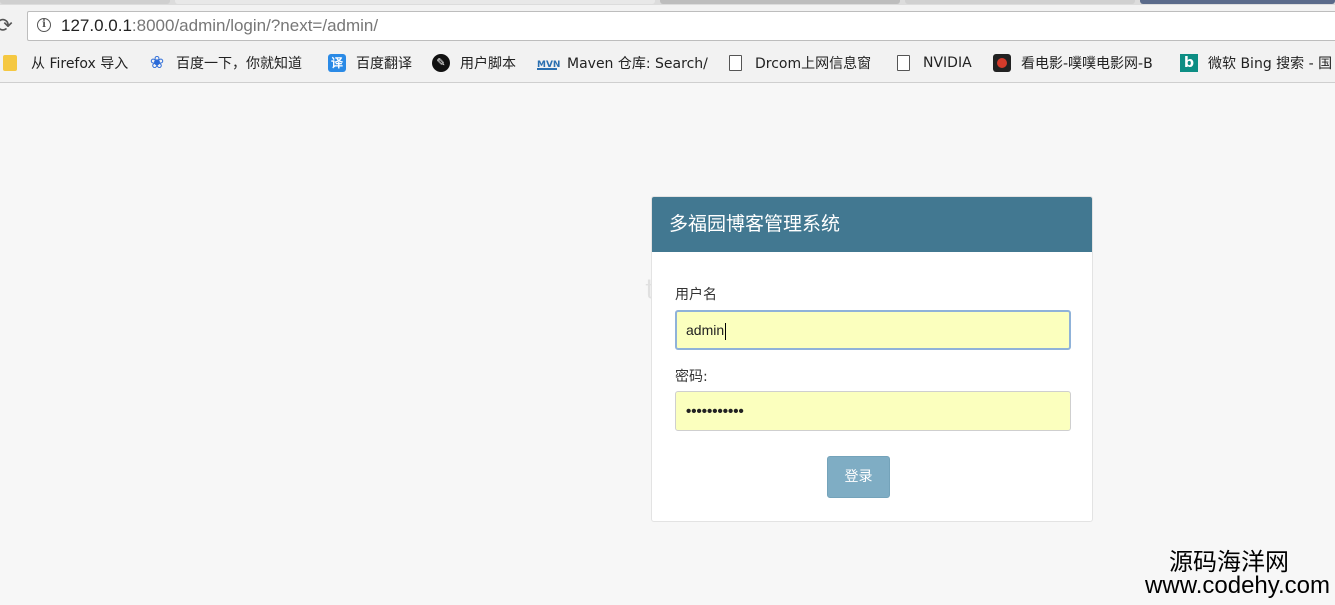 Image resolution: width=1335 pixels, height=605 pixels. What do you see at coordinates (1237, 585) in the screenshot?
I see `site-url-watermark: www.codehy.com` at bounding box center [1237, 585].